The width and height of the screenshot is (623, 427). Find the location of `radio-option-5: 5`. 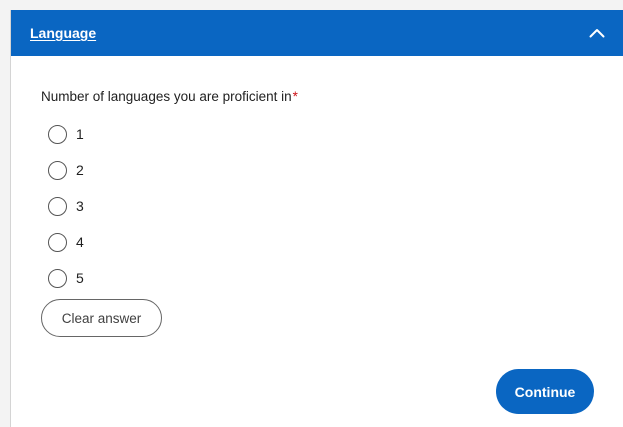

radio-option-5: 5 is located at coordinates (66, 278).